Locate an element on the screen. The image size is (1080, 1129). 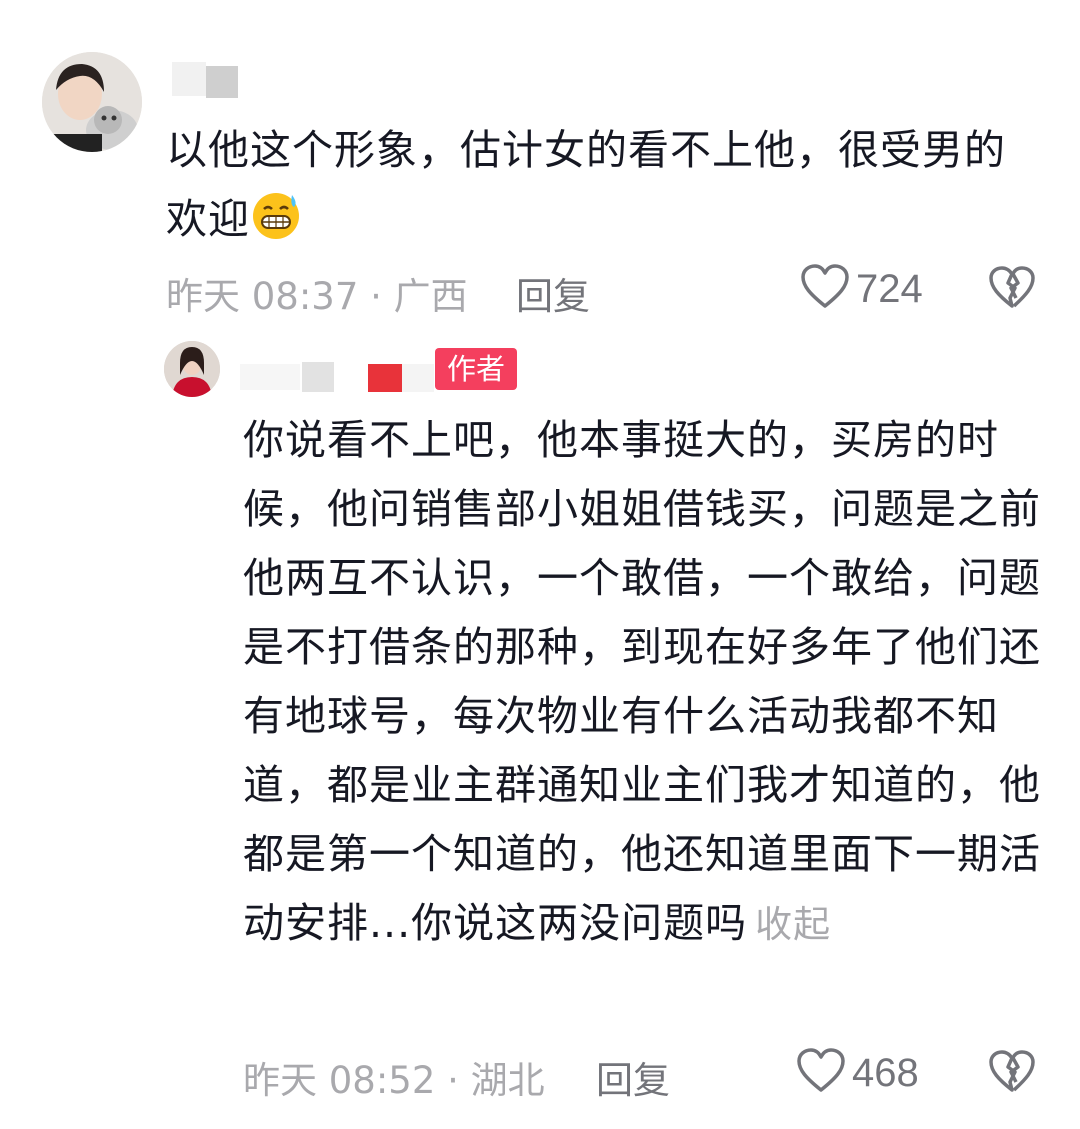
like-count: 468 is located at coordinates (885, 1072).